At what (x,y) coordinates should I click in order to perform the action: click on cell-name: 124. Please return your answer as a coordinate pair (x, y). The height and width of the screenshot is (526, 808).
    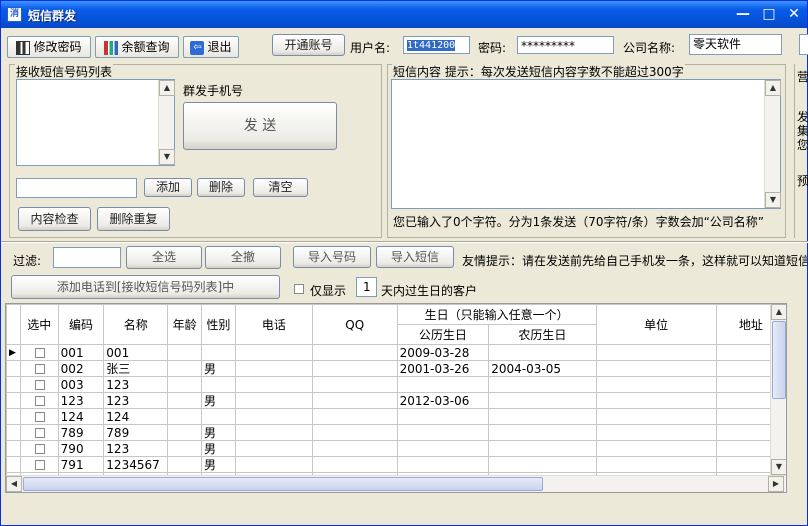
    Looking at the image, I should click on (136, 416).